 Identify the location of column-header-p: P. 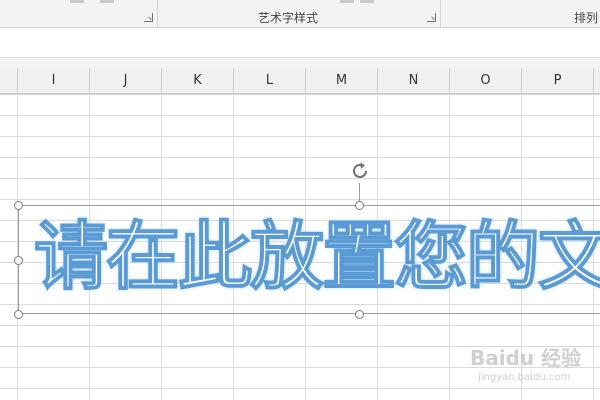
(558, 80).